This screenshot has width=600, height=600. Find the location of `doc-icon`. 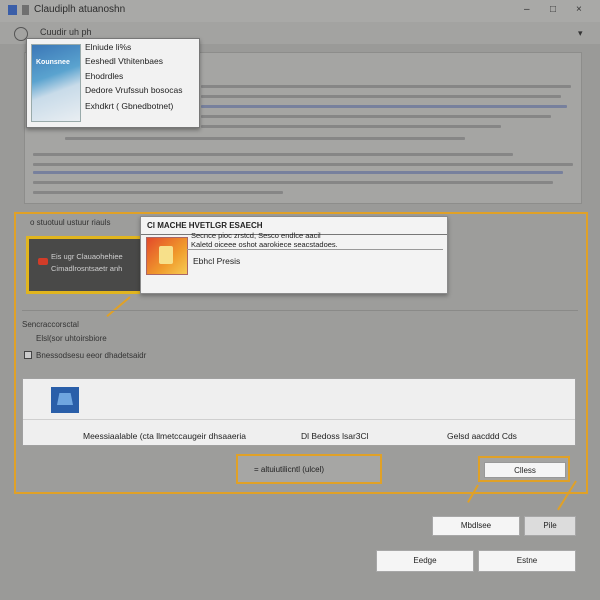

doc-icon is located at coordinates (25, 10).